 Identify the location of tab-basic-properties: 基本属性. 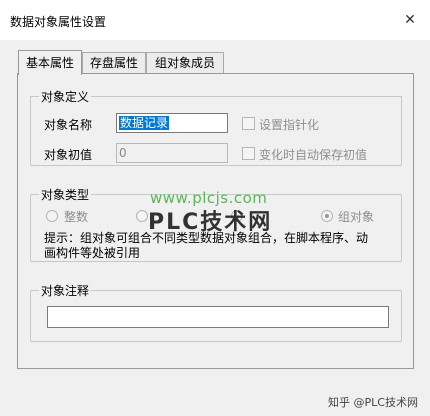
(50, 62).